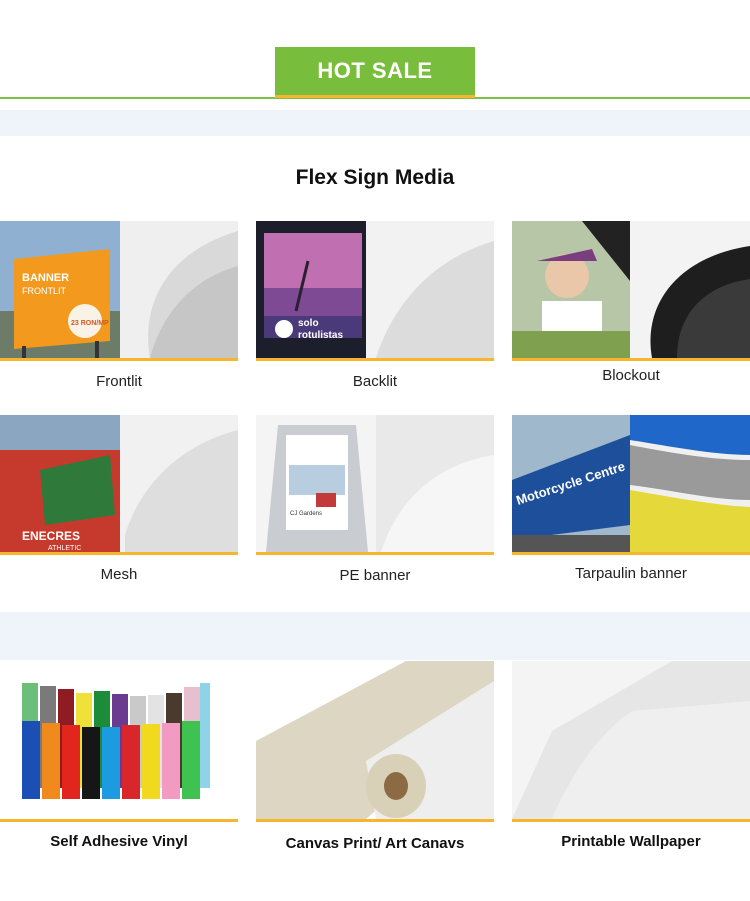 This screenshot has width=750, height=901. What do you see at coordinates (375, 381) in the screenshot?
I see `product-label: Backlit` at bounding box center [375, 381].